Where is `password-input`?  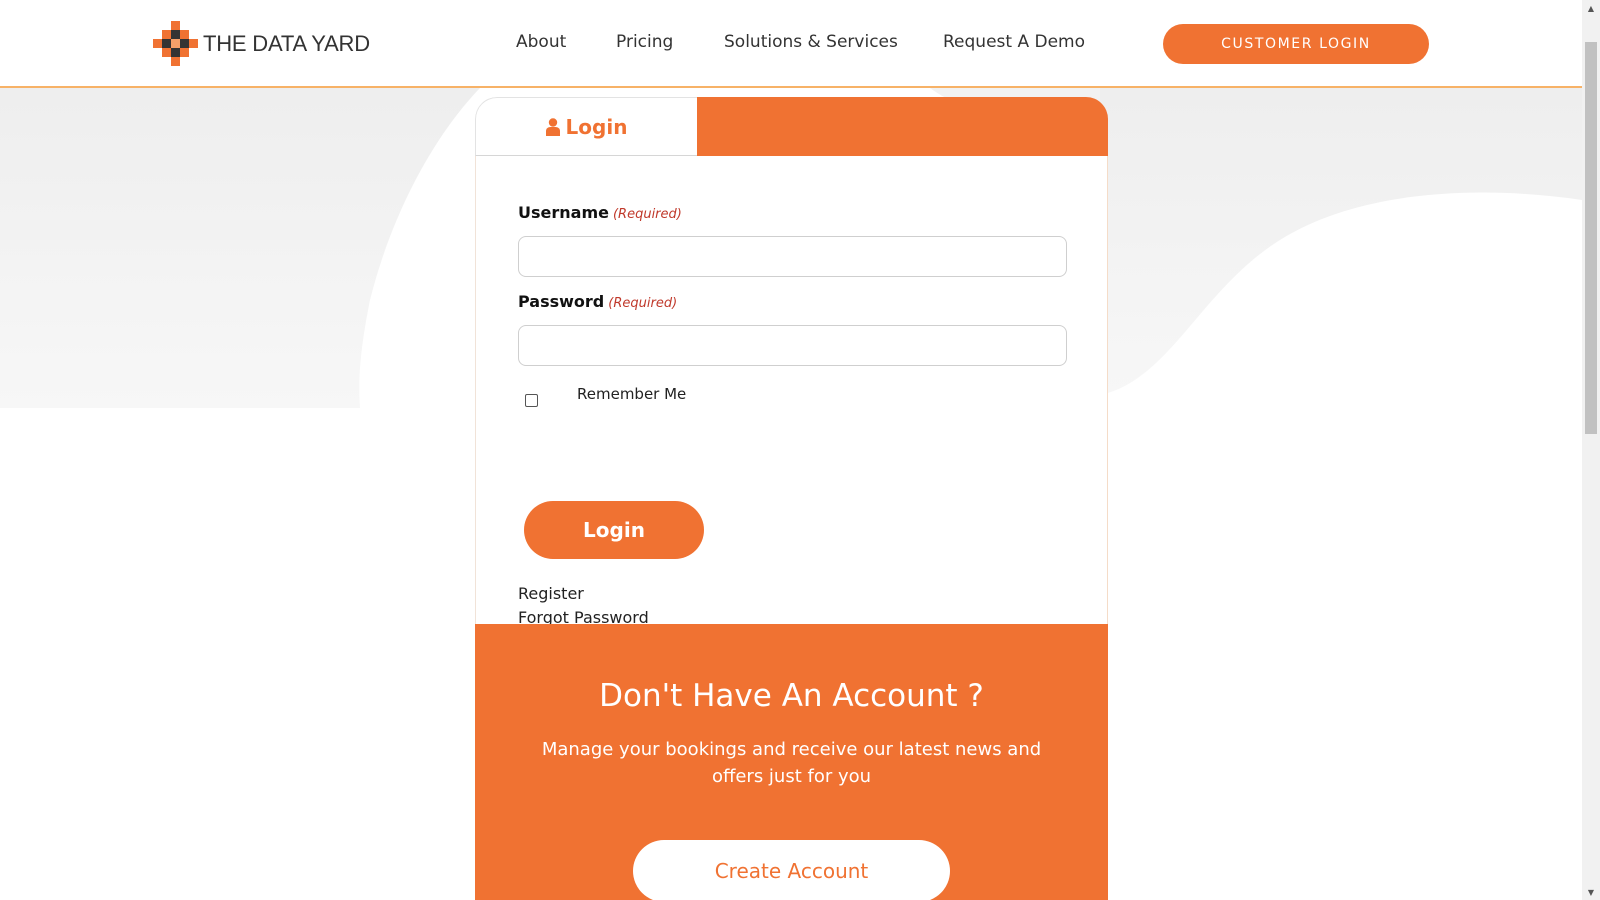
password-input is located at coordinates (792, 345).